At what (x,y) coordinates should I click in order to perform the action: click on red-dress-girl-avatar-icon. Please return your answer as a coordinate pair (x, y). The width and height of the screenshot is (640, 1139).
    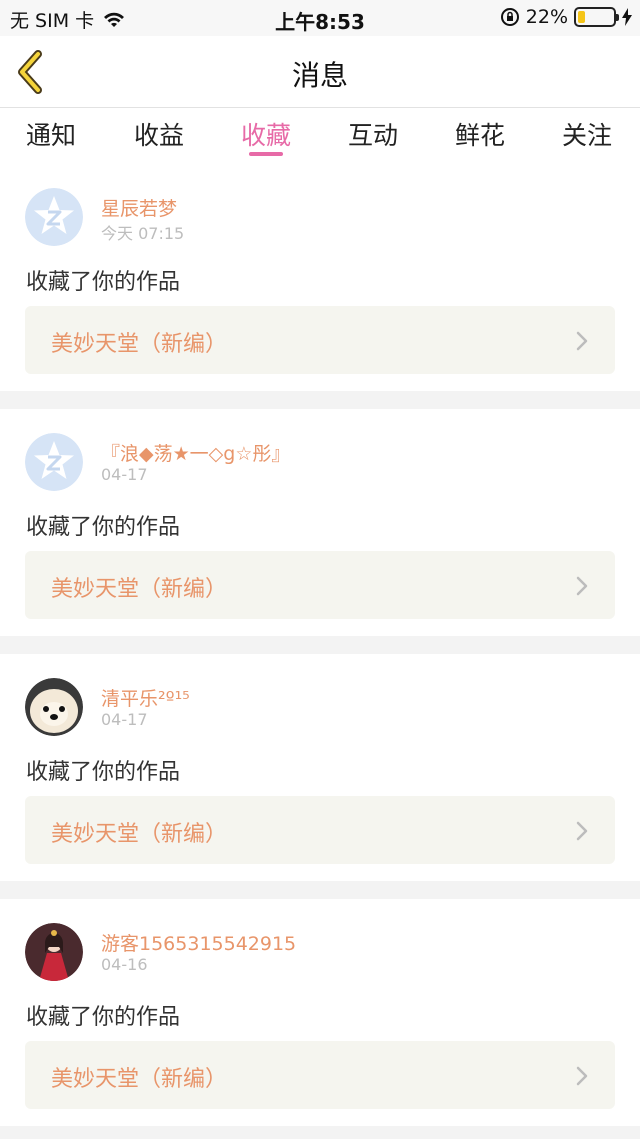
    Looking at the image, I should click on (54, 952).